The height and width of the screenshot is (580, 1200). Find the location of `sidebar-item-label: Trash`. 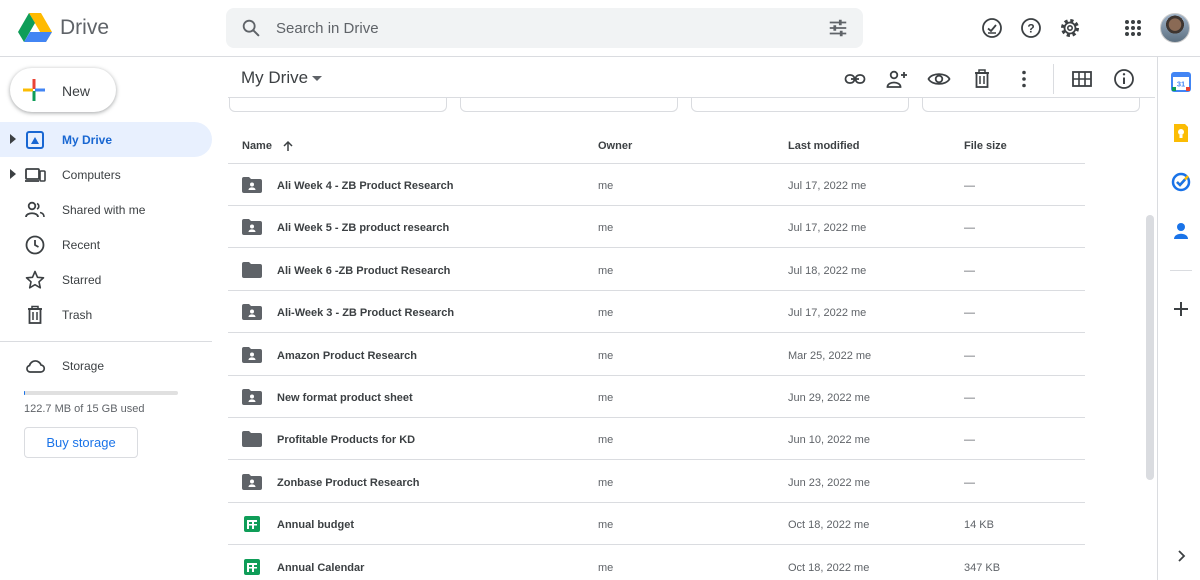

sidebar-item-label: Trash is located at coordinates (77, 315).